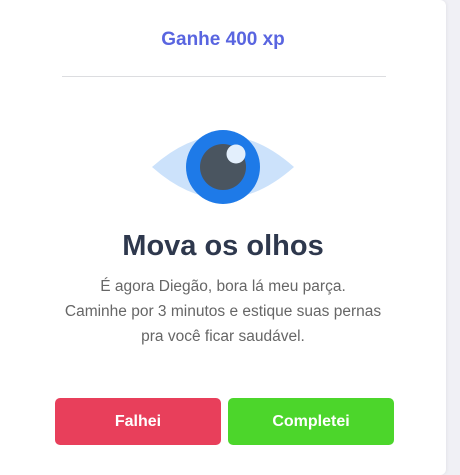  Describe the element at coordinates (223, 286) in the screenshot. I see `description-line: É agora Diegão, bora lá meu parça.` at that location.